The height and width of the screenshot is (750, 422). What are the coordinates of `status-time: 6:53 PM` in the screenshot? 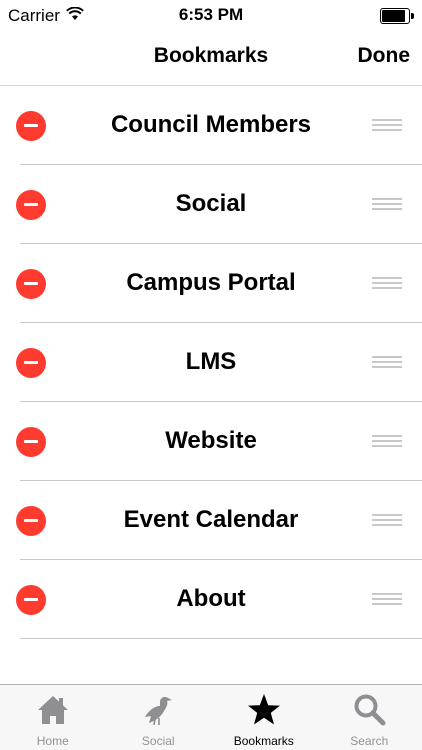 It's located at (211, 14).